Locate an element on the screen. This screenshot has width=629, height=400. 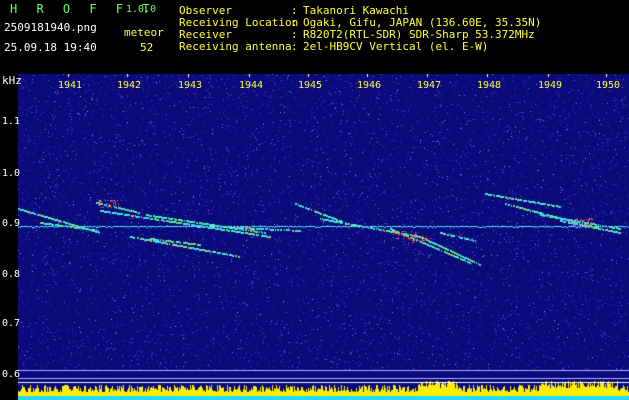
meteor-count-label: meteor is located at coordinates (144, 32).